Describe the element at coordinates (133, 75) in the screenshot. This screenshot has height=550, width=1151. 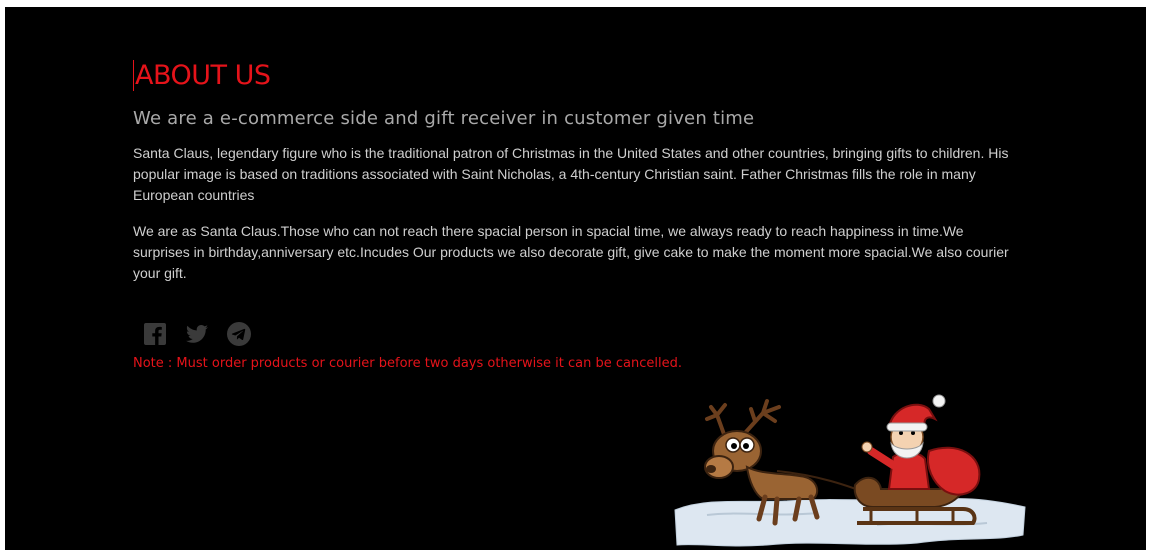
I see `title-cursor-bar` at that location.